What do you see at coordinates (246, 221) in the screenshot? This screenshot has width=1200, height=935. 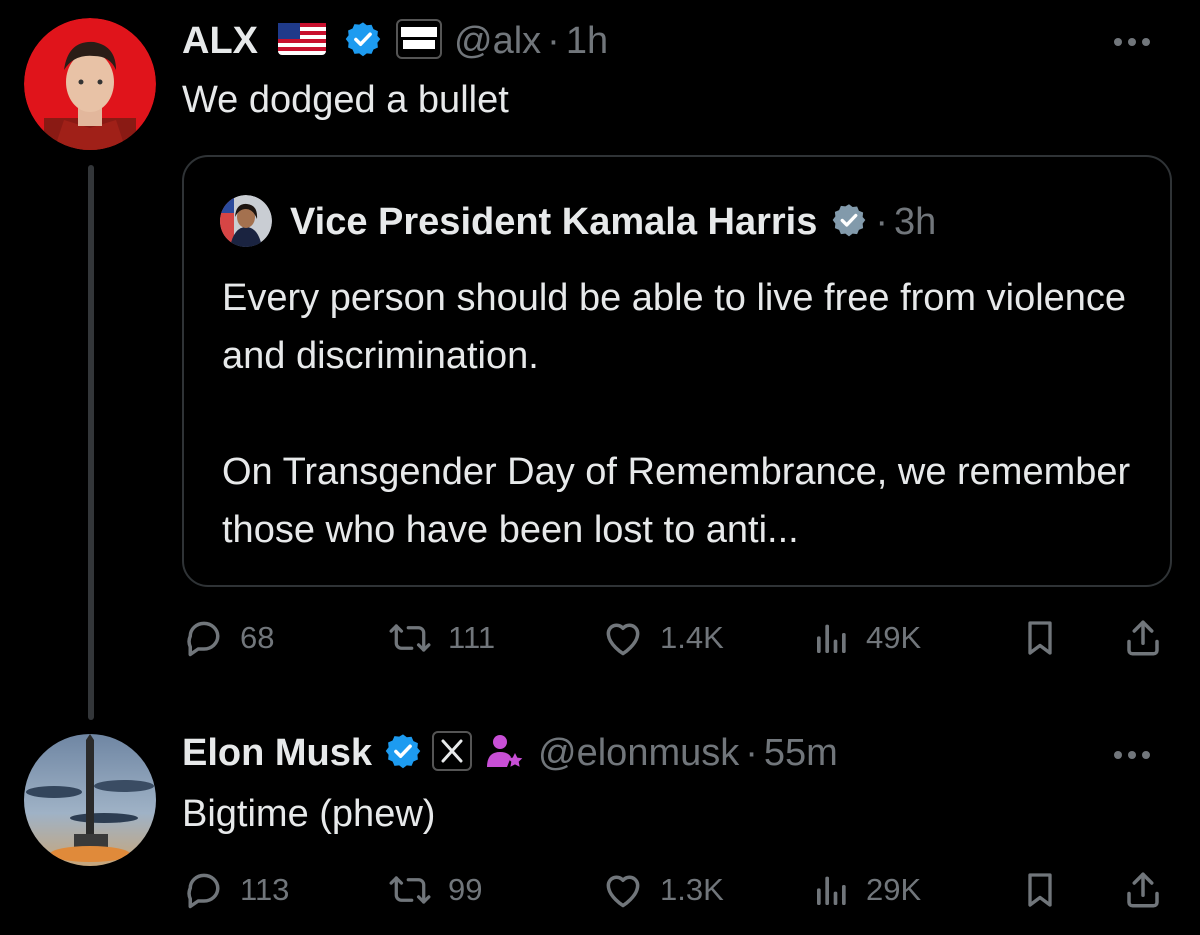 I see `quoted-avatar` at bounding box center [246, 221].